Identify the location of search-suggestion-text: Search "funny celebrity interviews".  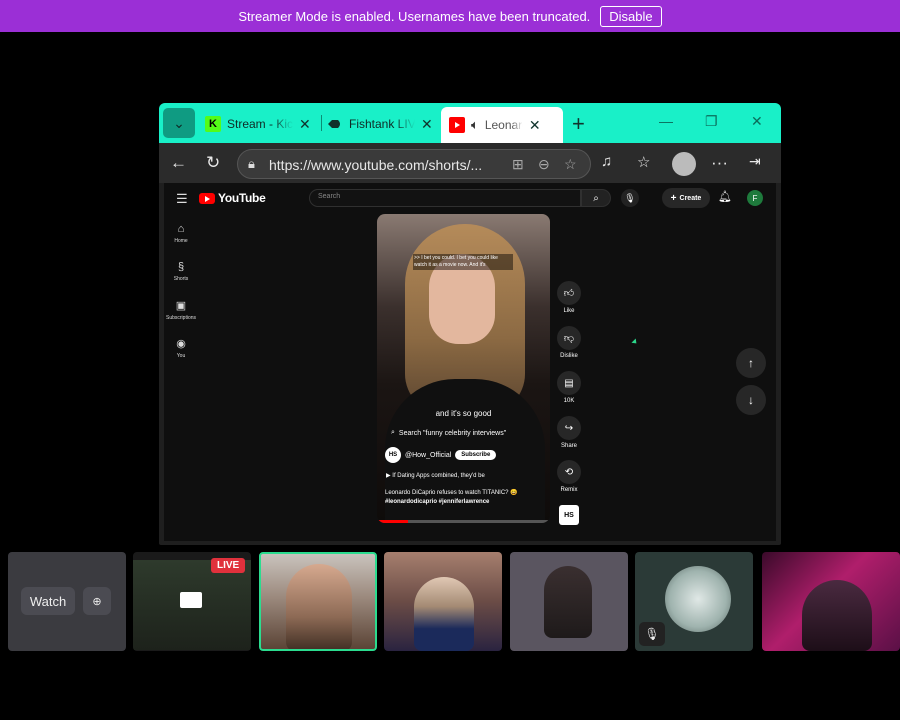
(452, 433).